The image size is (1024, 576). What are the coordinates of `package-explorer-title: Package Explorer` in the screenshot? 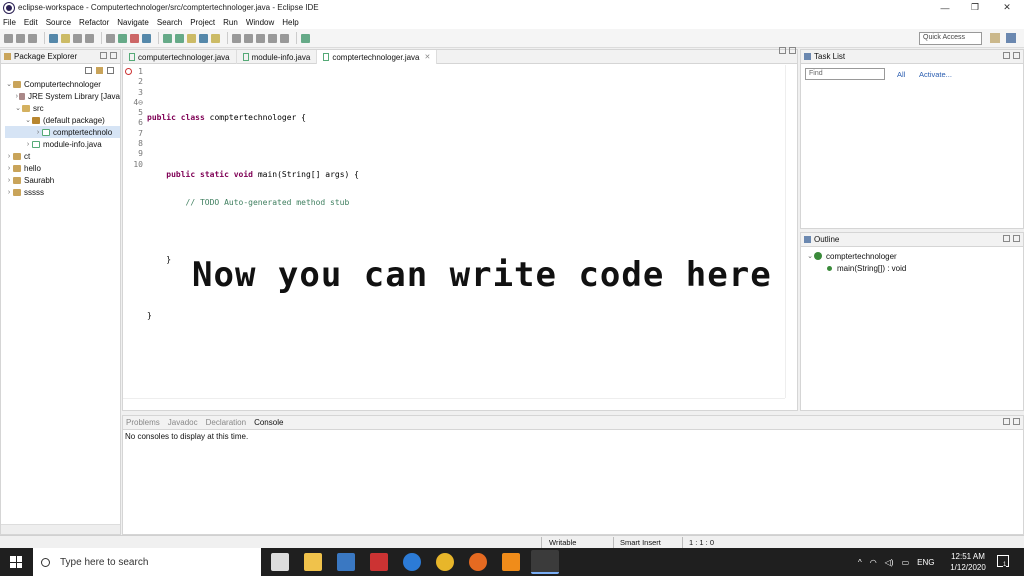 It's located at (45, 56).